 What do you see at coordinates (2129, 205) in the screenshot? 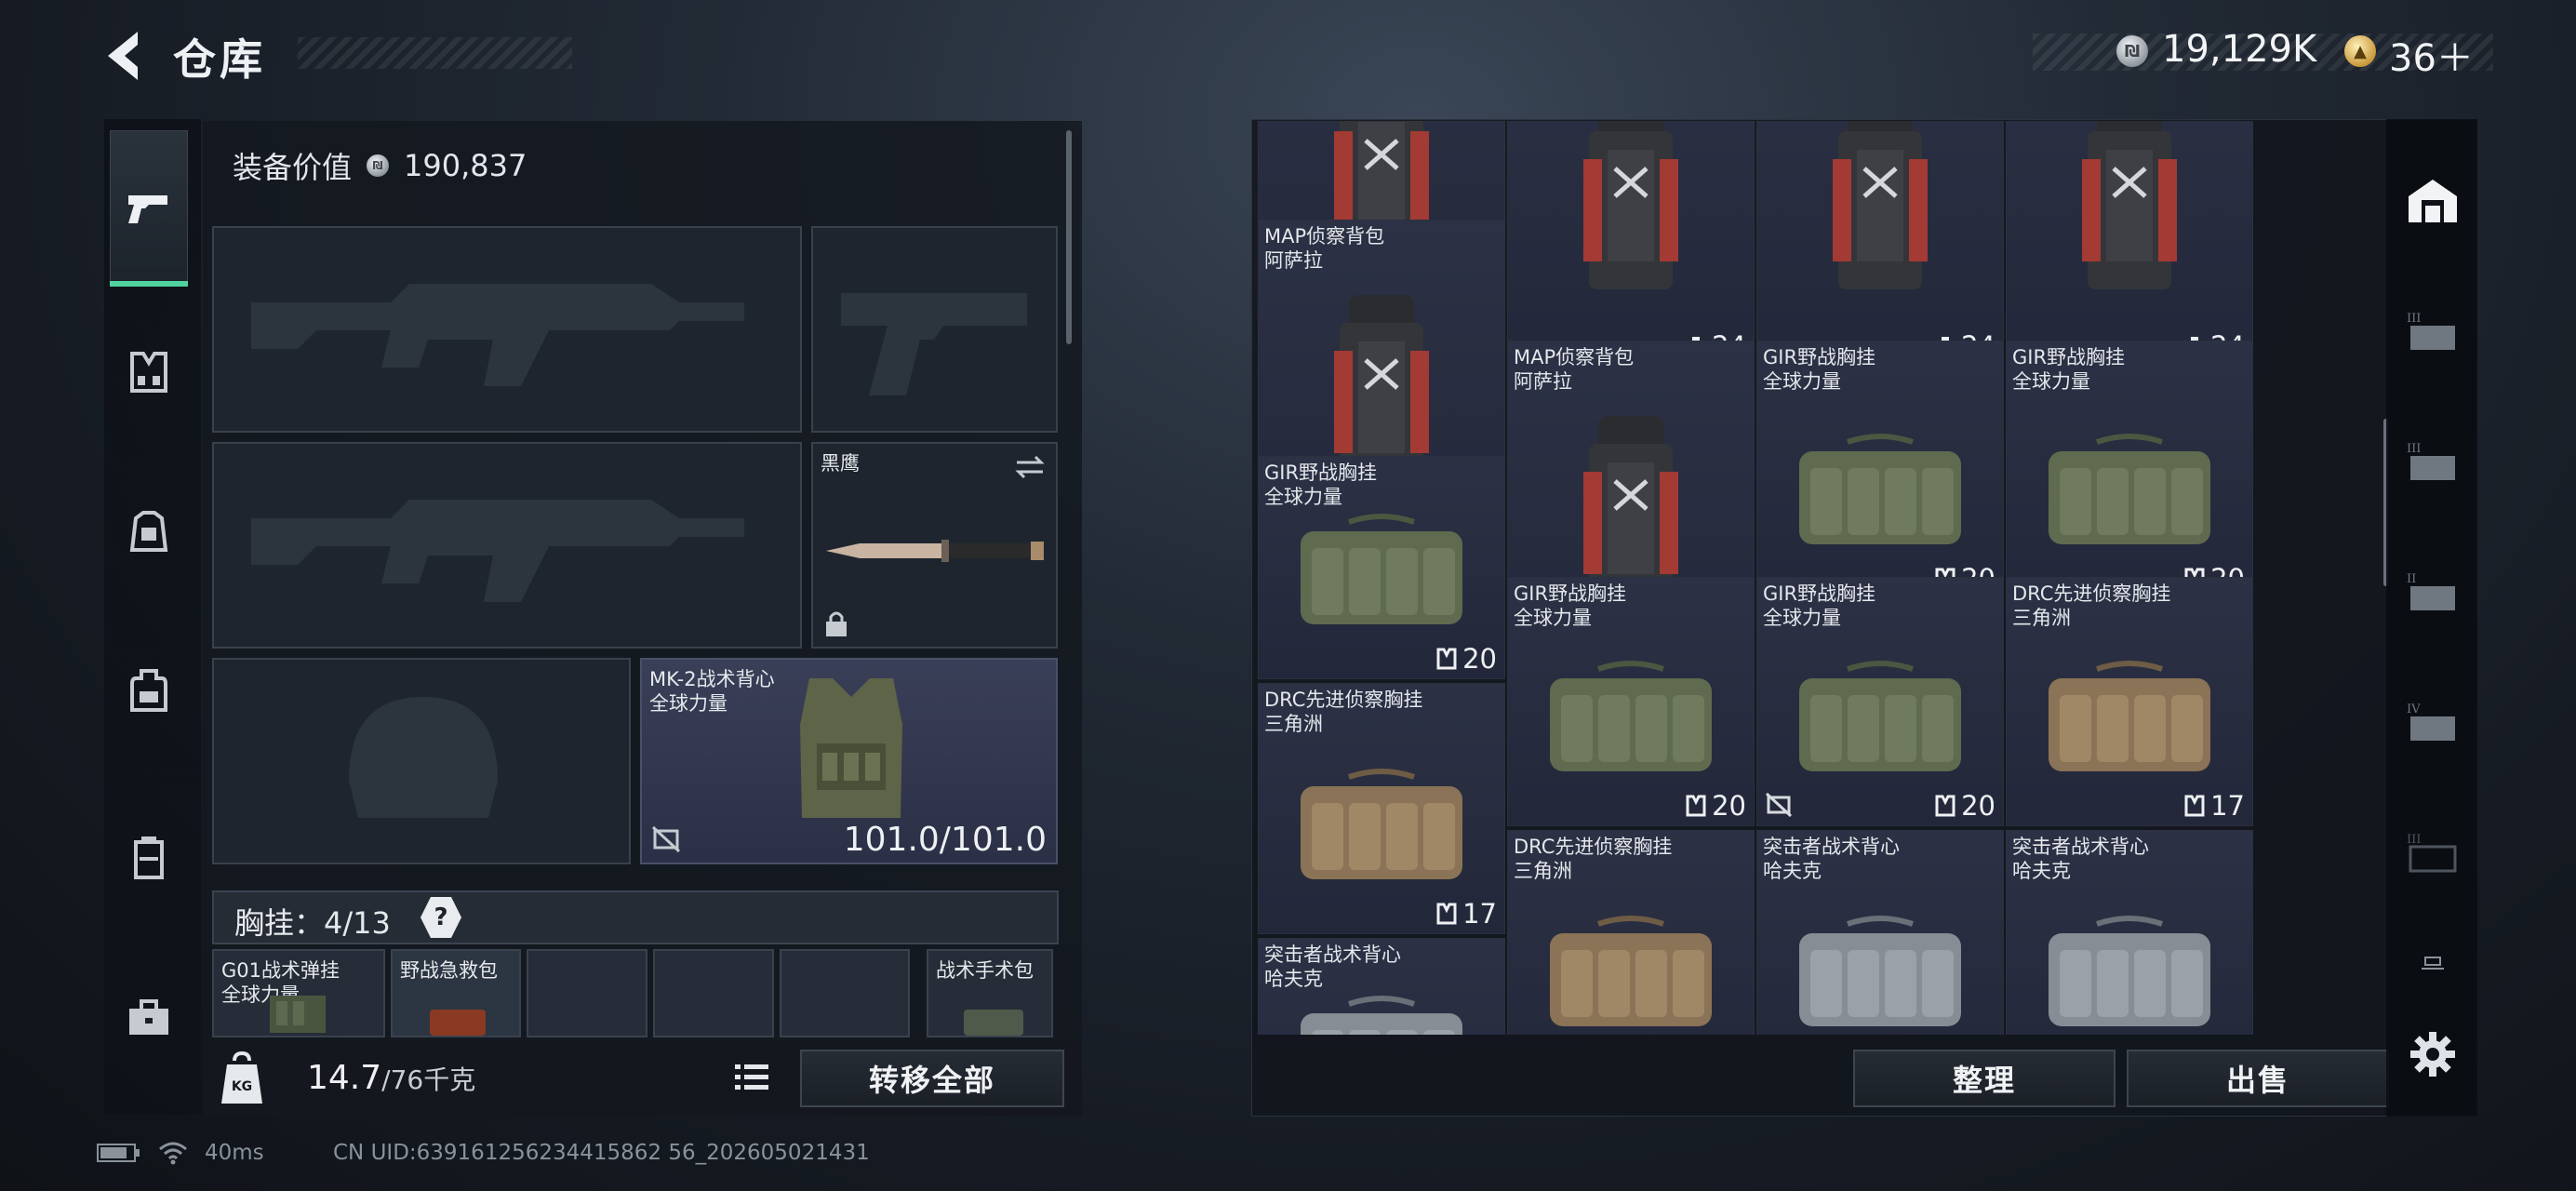
I see `backpack-icon` at bounding box center [2129, 205].